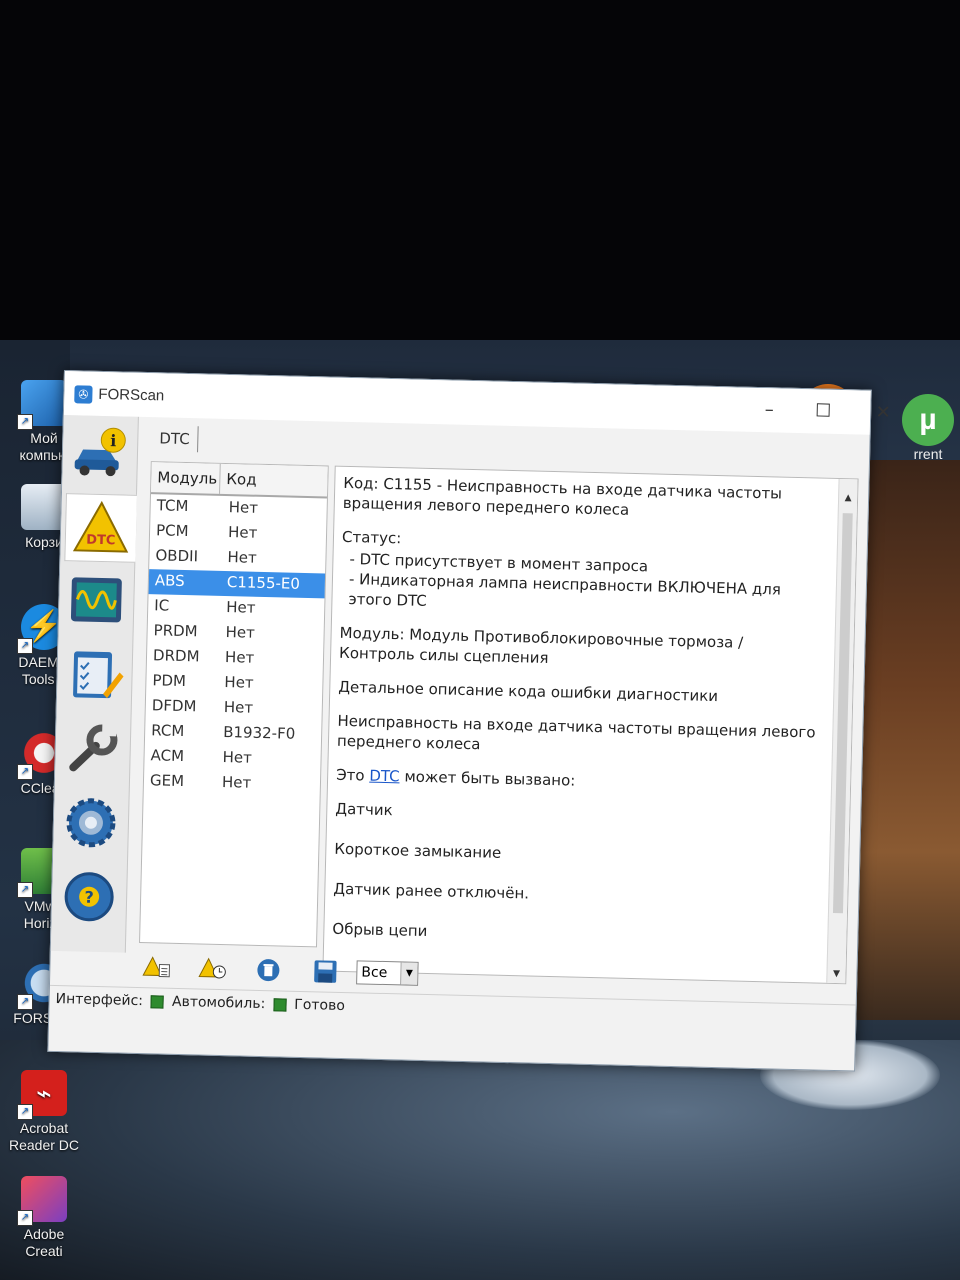 This screenshot has width=960, height=1280. Describe the element at coordinates (769, 410) in the screenshot. I see `minimize-button: –` at that location.